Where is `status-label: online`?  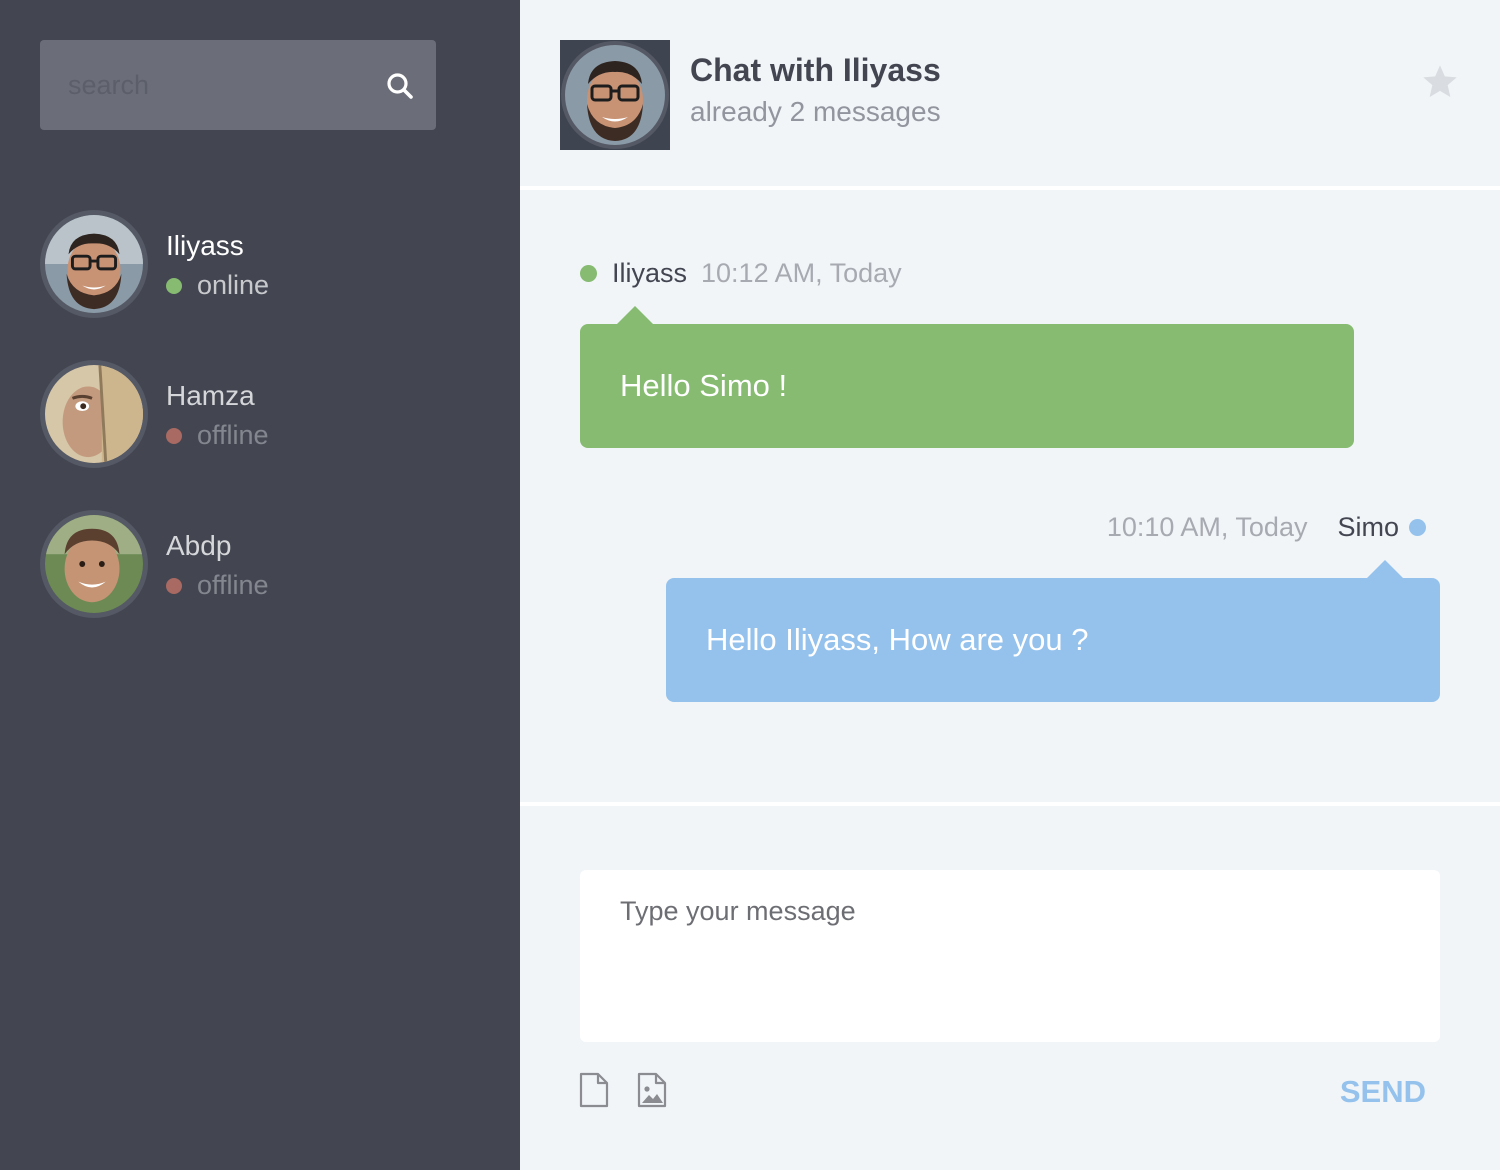
status-label: online is located at coordinates (233, 285).